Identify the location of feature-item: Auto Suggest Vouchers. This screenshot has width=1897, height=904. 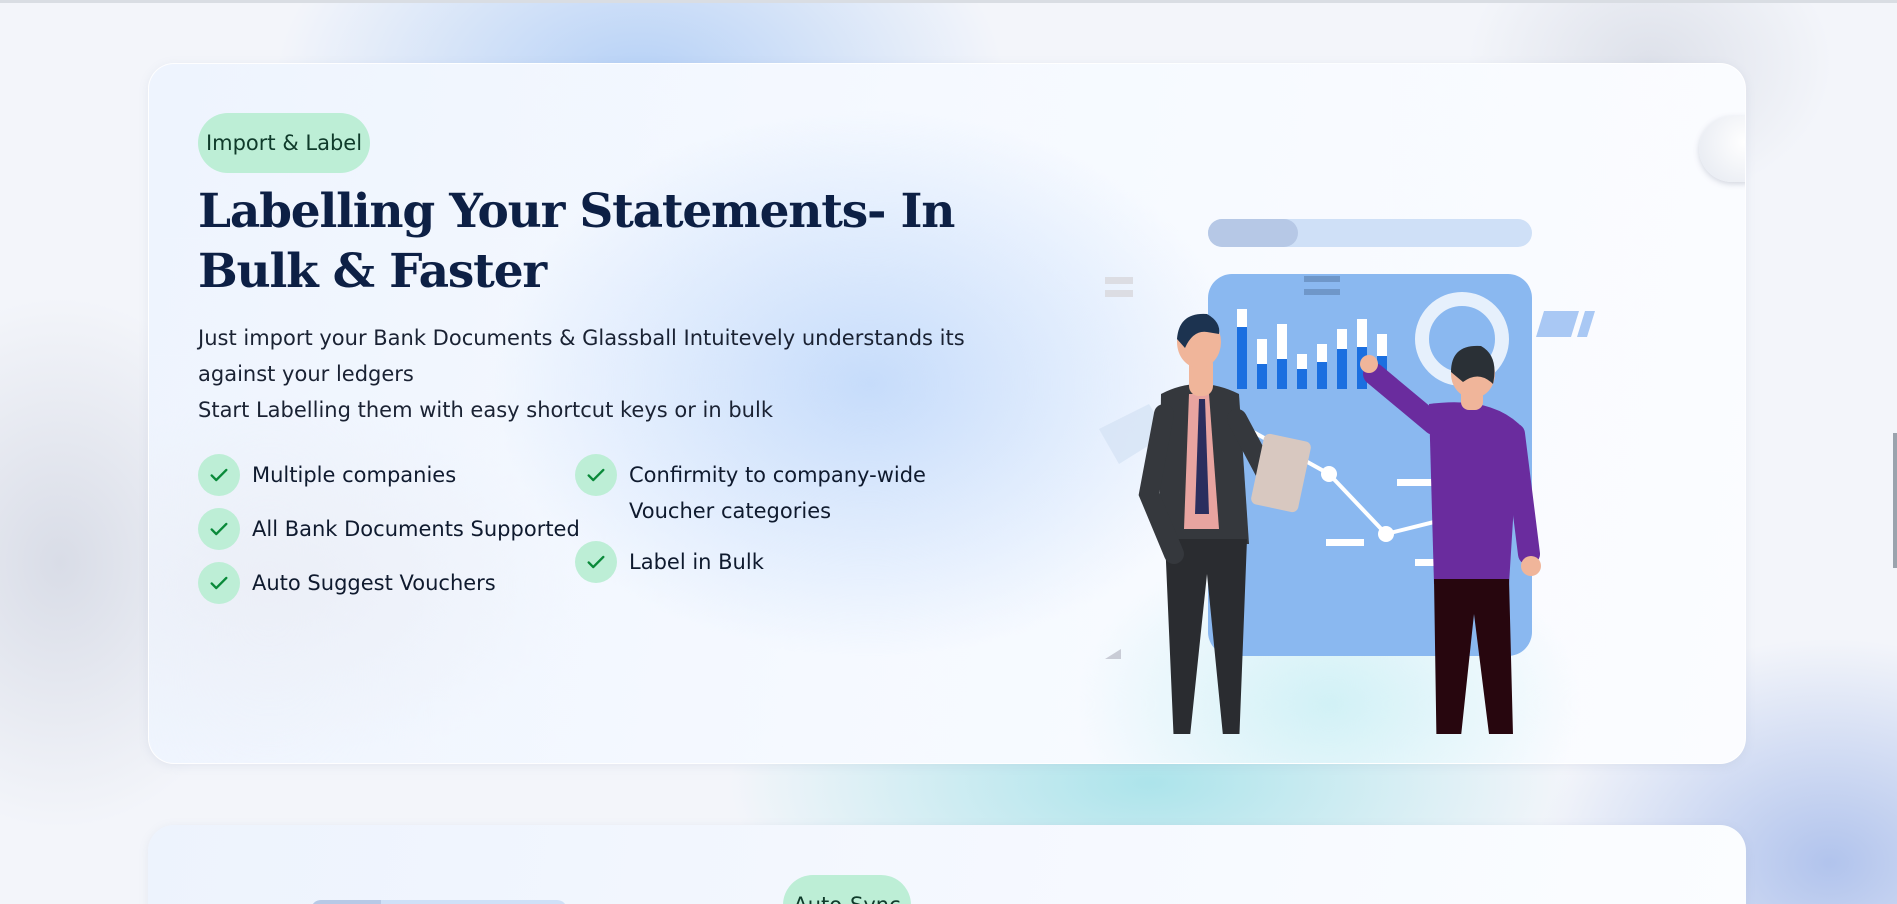
(389, 583).